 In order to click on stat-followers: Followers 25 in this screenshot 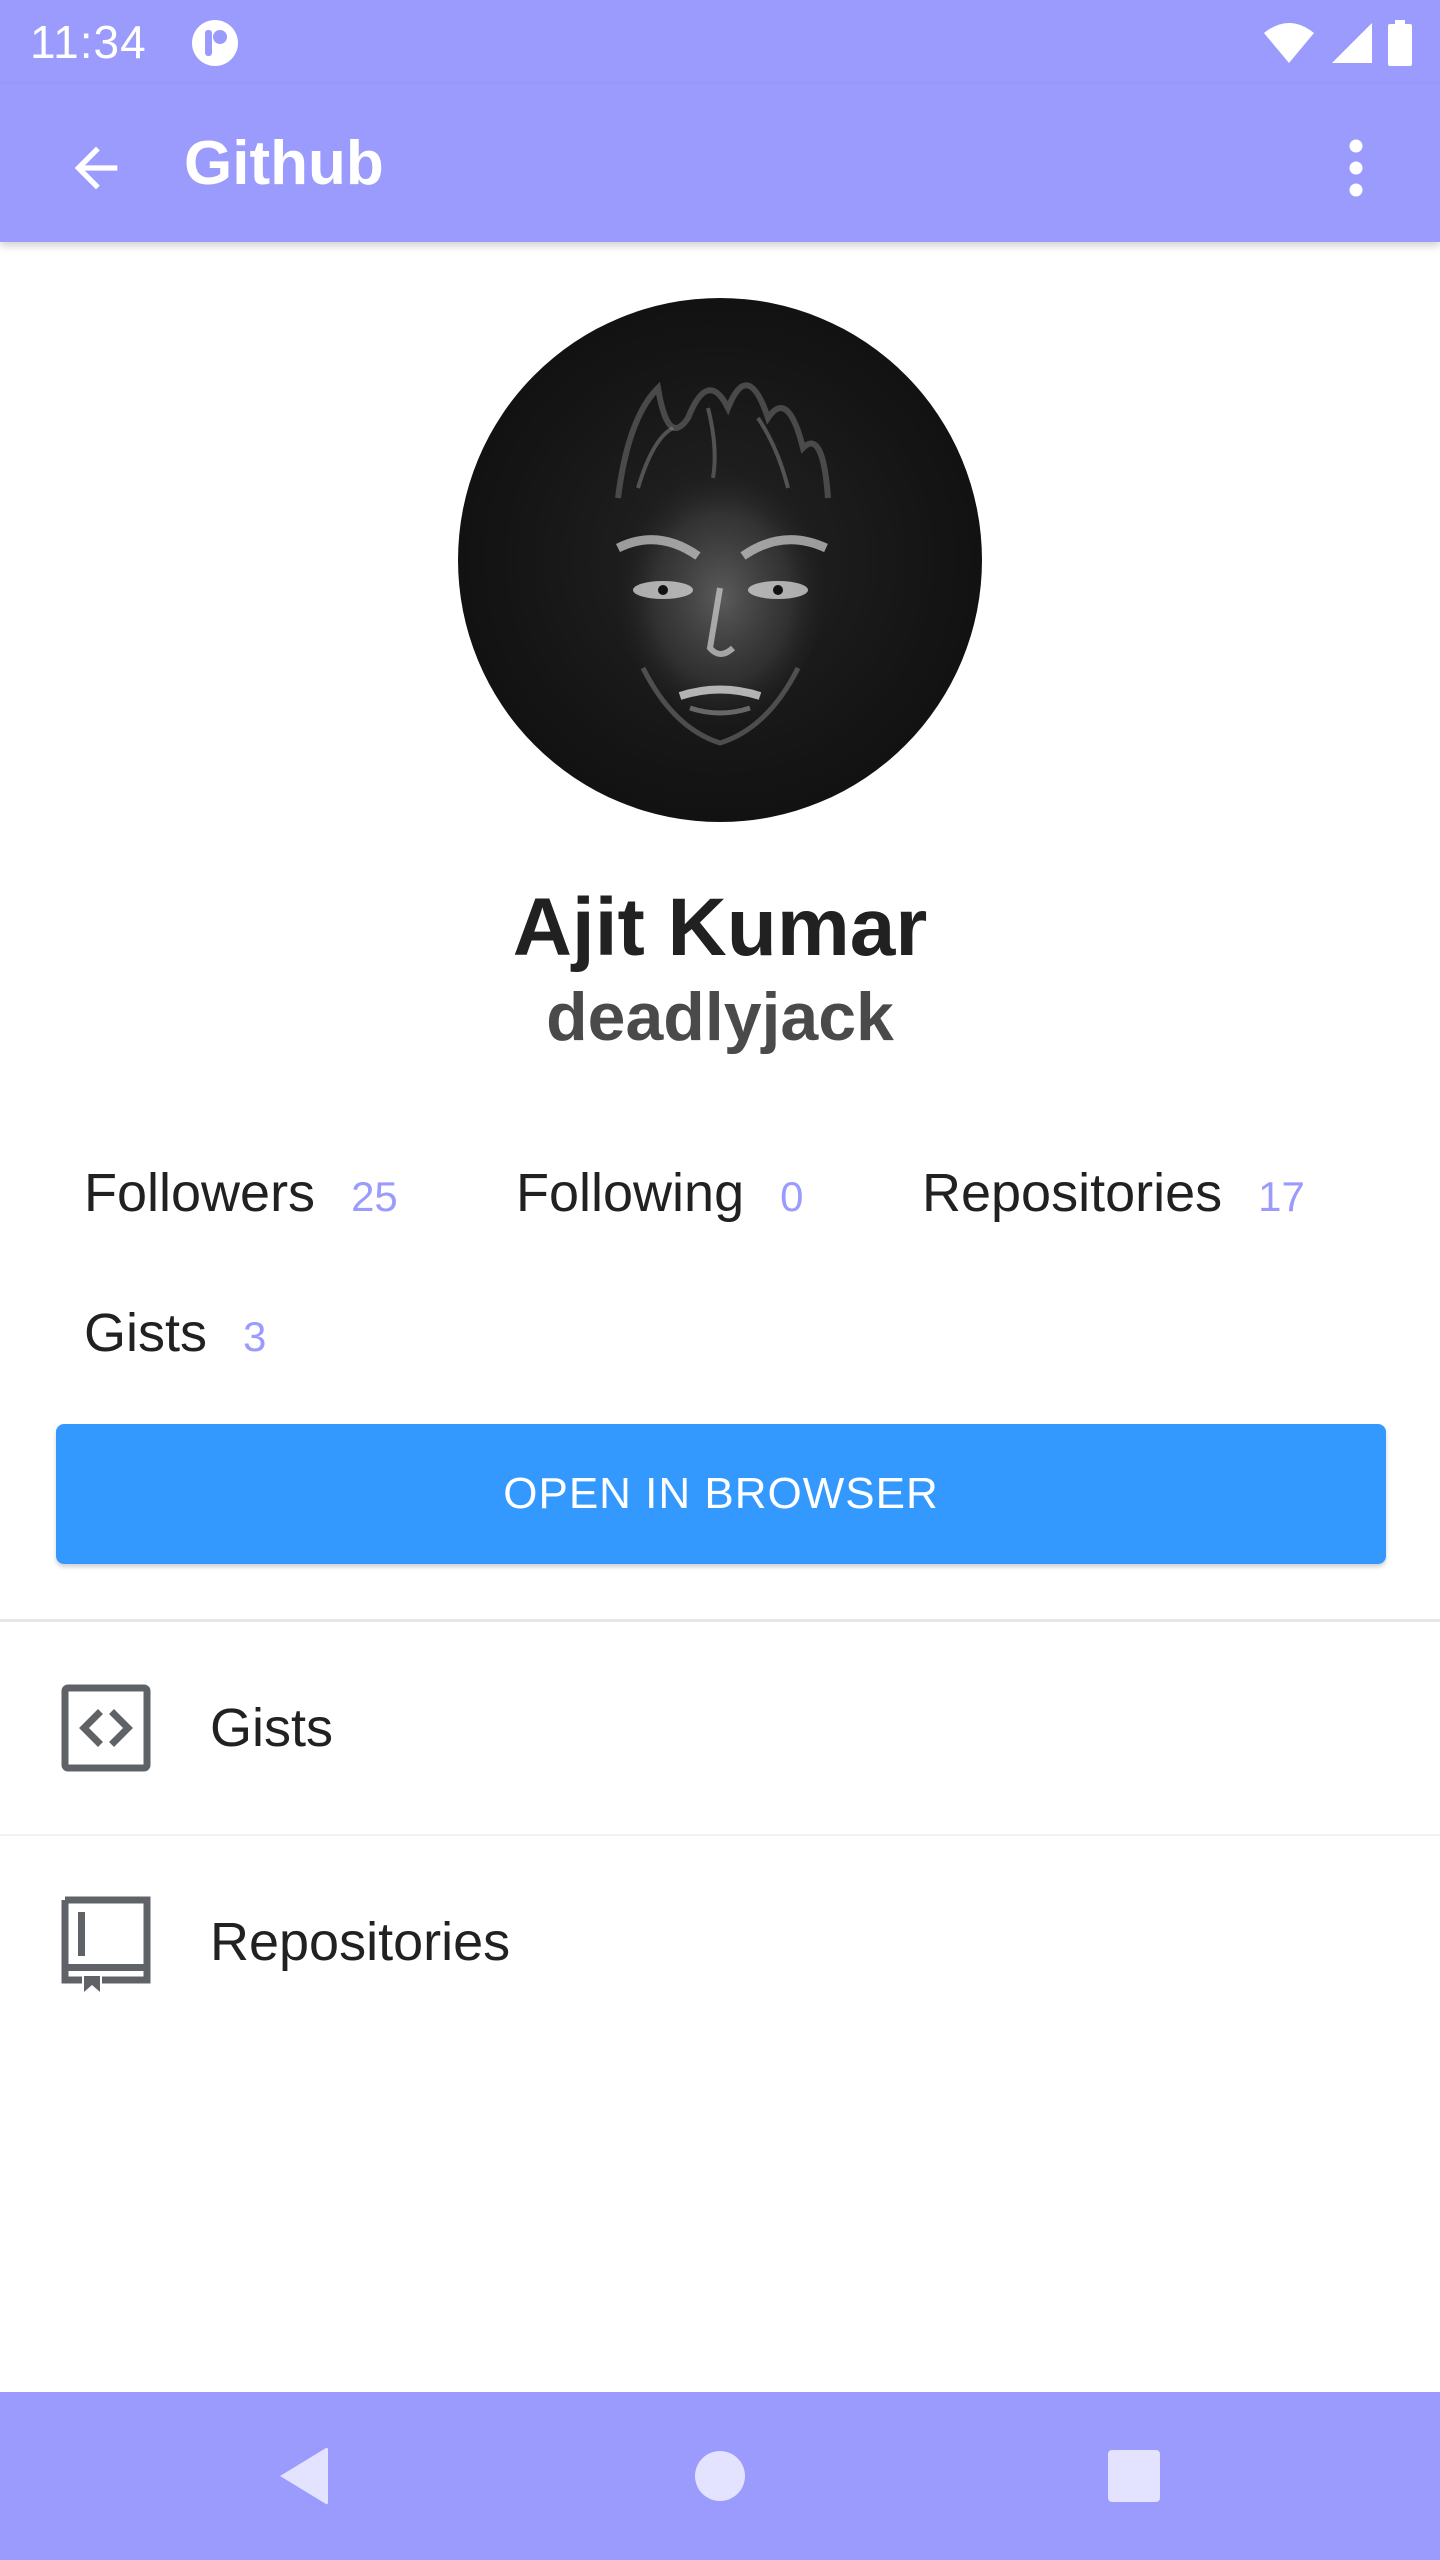, I will do `click(241, 1197)`.